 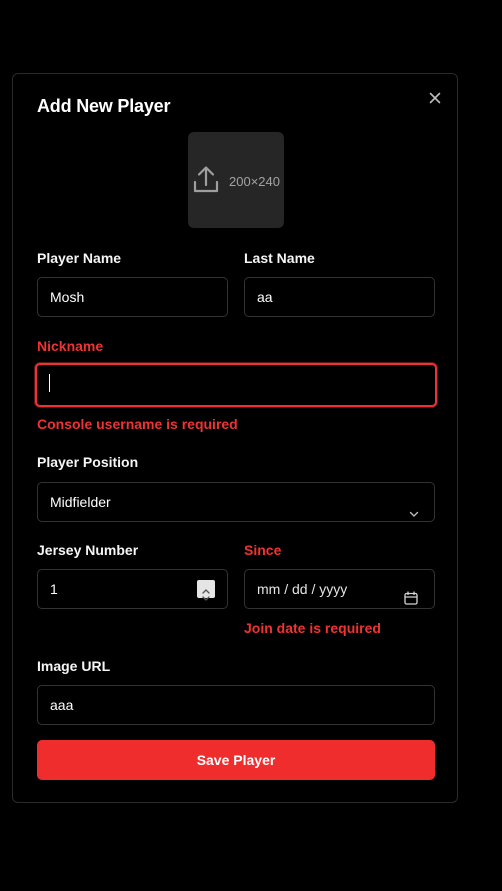 I want to click on player-position-label: Player Position, so click(x=88, y=462).